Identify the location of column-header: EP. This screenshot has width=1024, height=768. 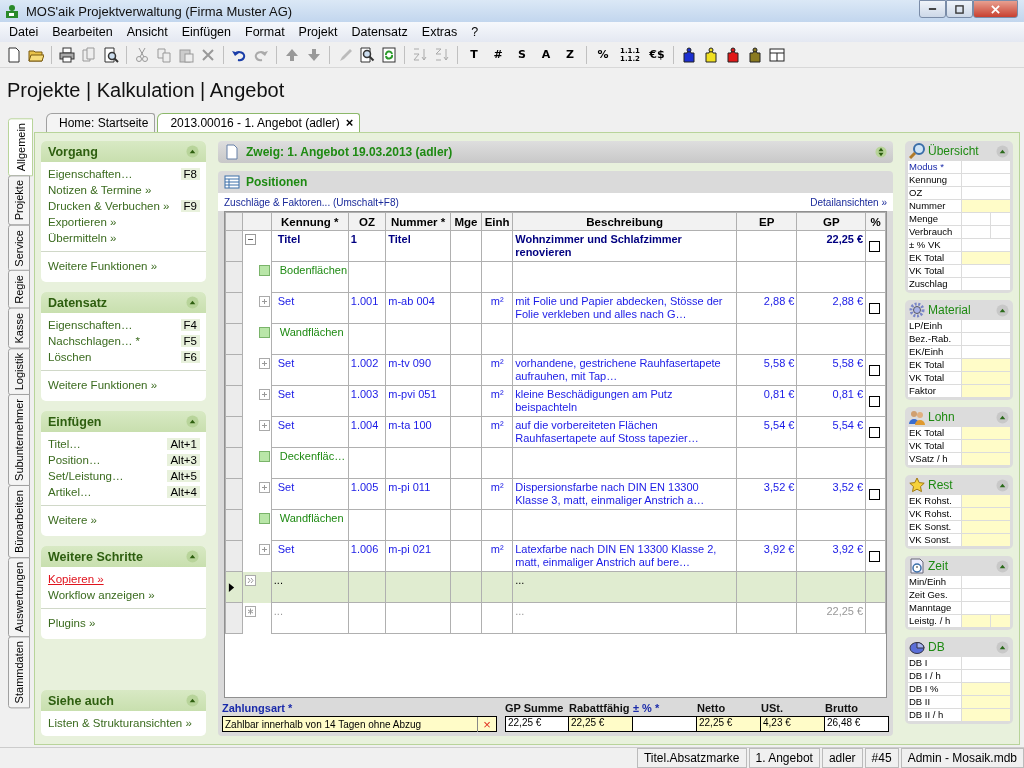
(766, 221).